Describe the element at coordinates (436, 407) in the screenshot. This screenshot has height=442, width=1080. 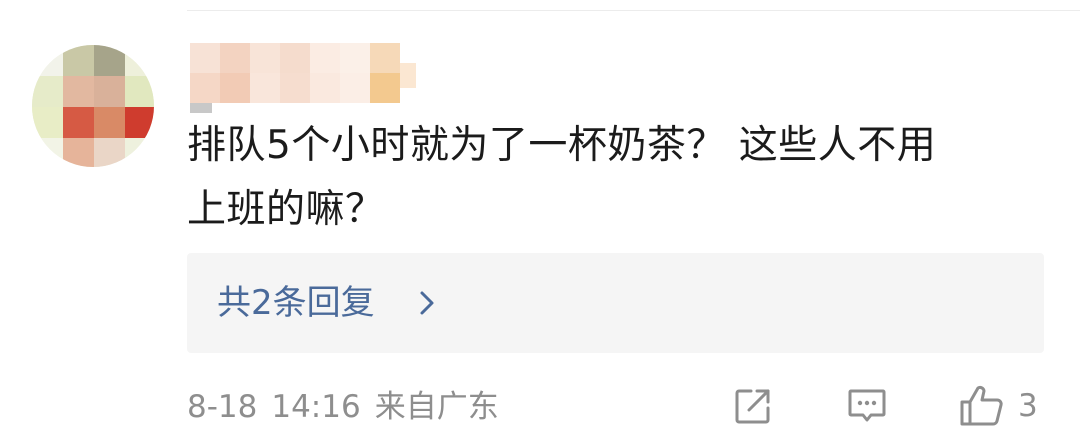
I see `comment-location: 来自广东` at that location.